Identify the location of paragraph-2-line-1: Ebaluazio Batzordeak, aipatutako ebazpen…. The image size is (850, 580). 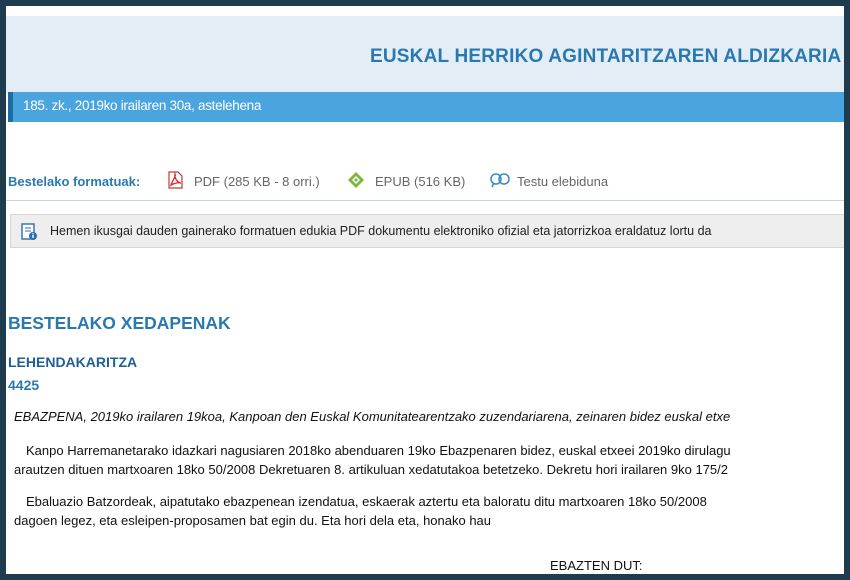
(366, 501).